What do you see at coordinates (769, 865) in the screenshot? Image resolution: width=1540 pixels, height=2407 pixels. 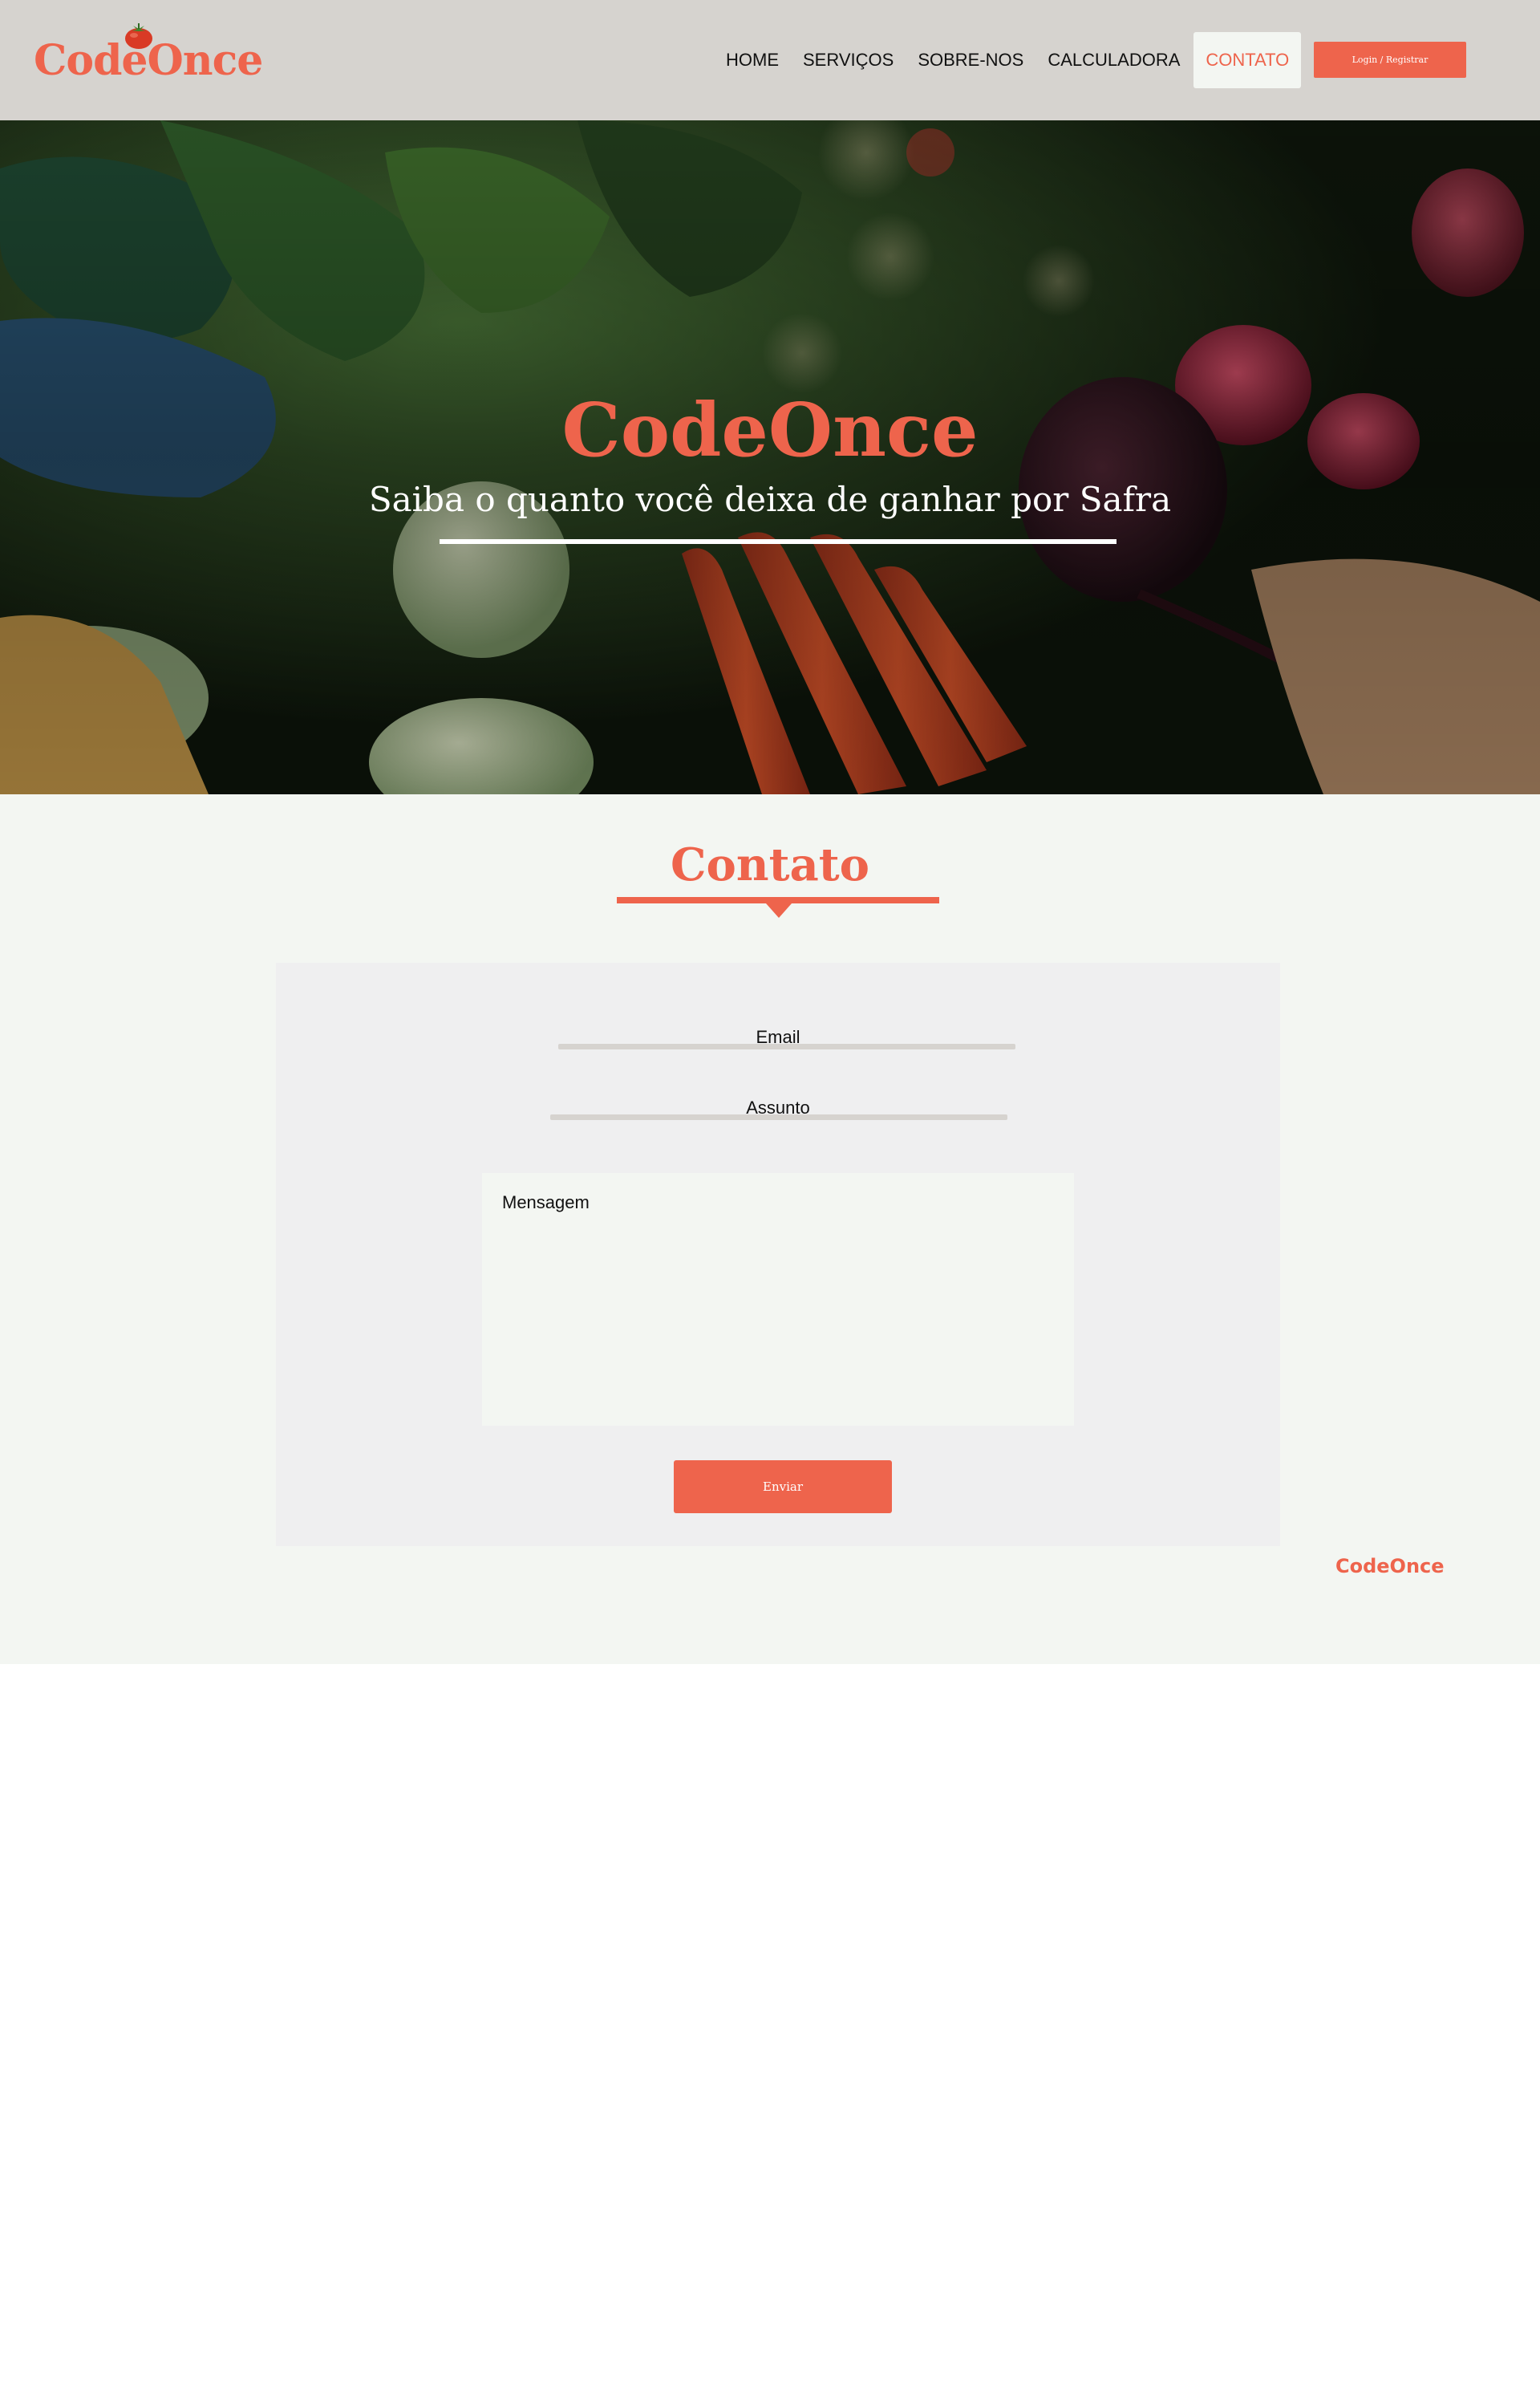 I see `contact-title: Contato` at bounding box center [769, 865].